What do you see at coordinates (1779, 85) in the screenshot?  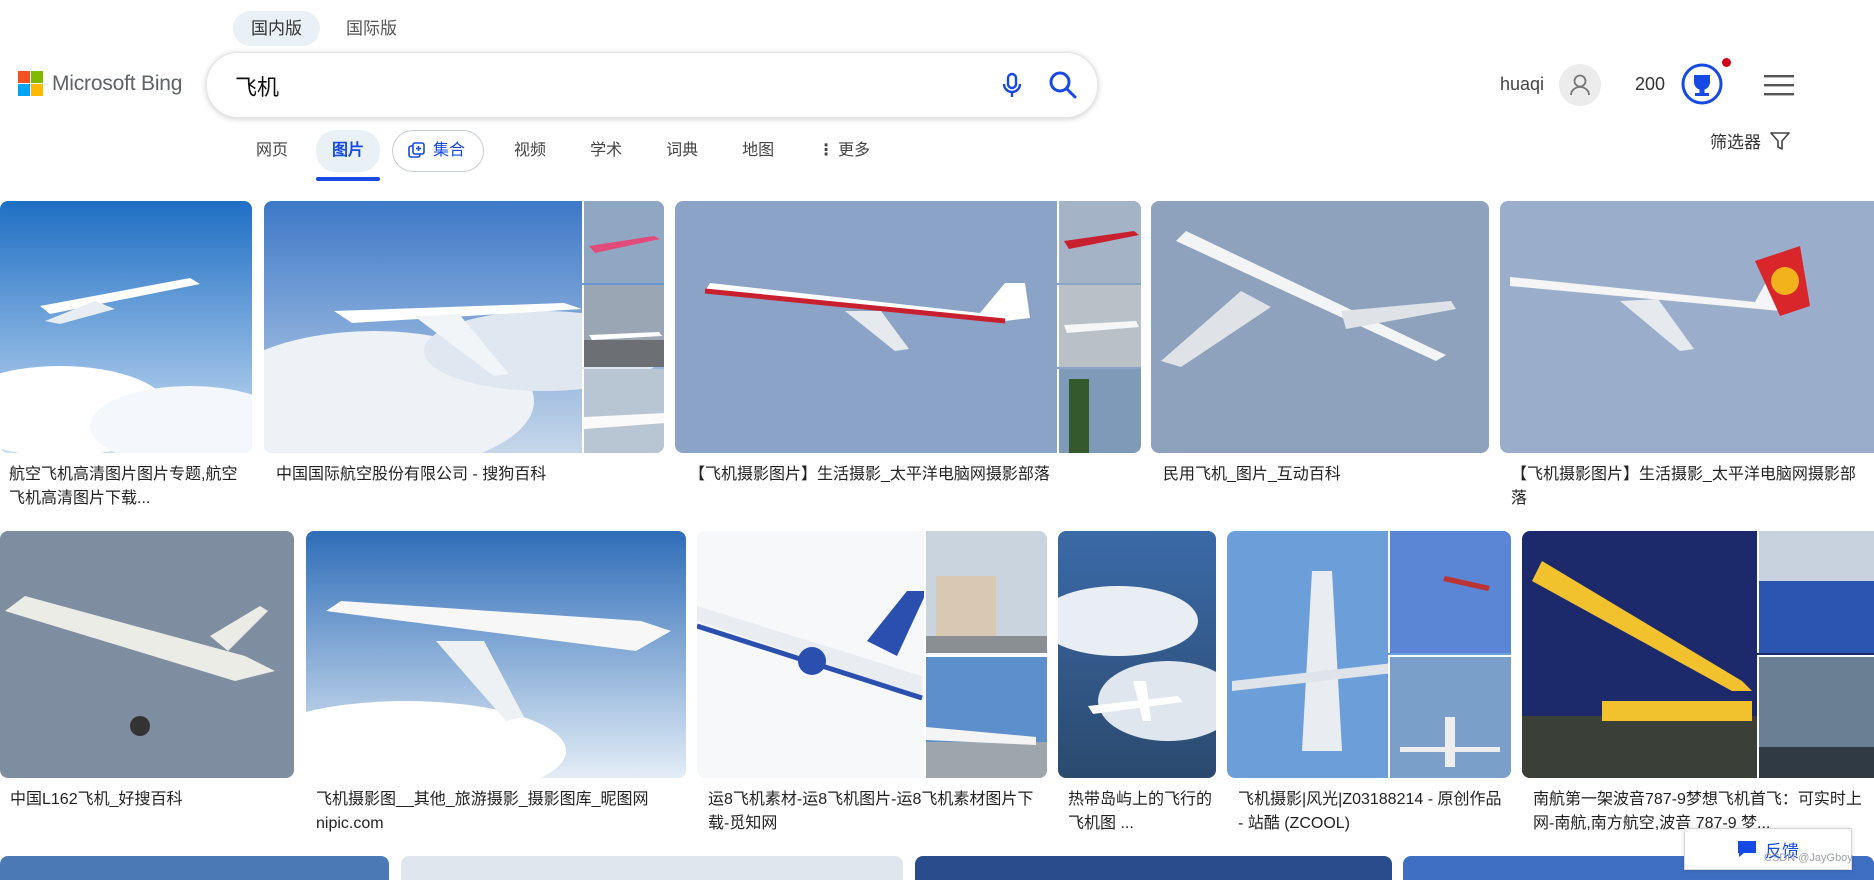 I see `hamburger-menu-icon` at bounding box center [1779, 85].